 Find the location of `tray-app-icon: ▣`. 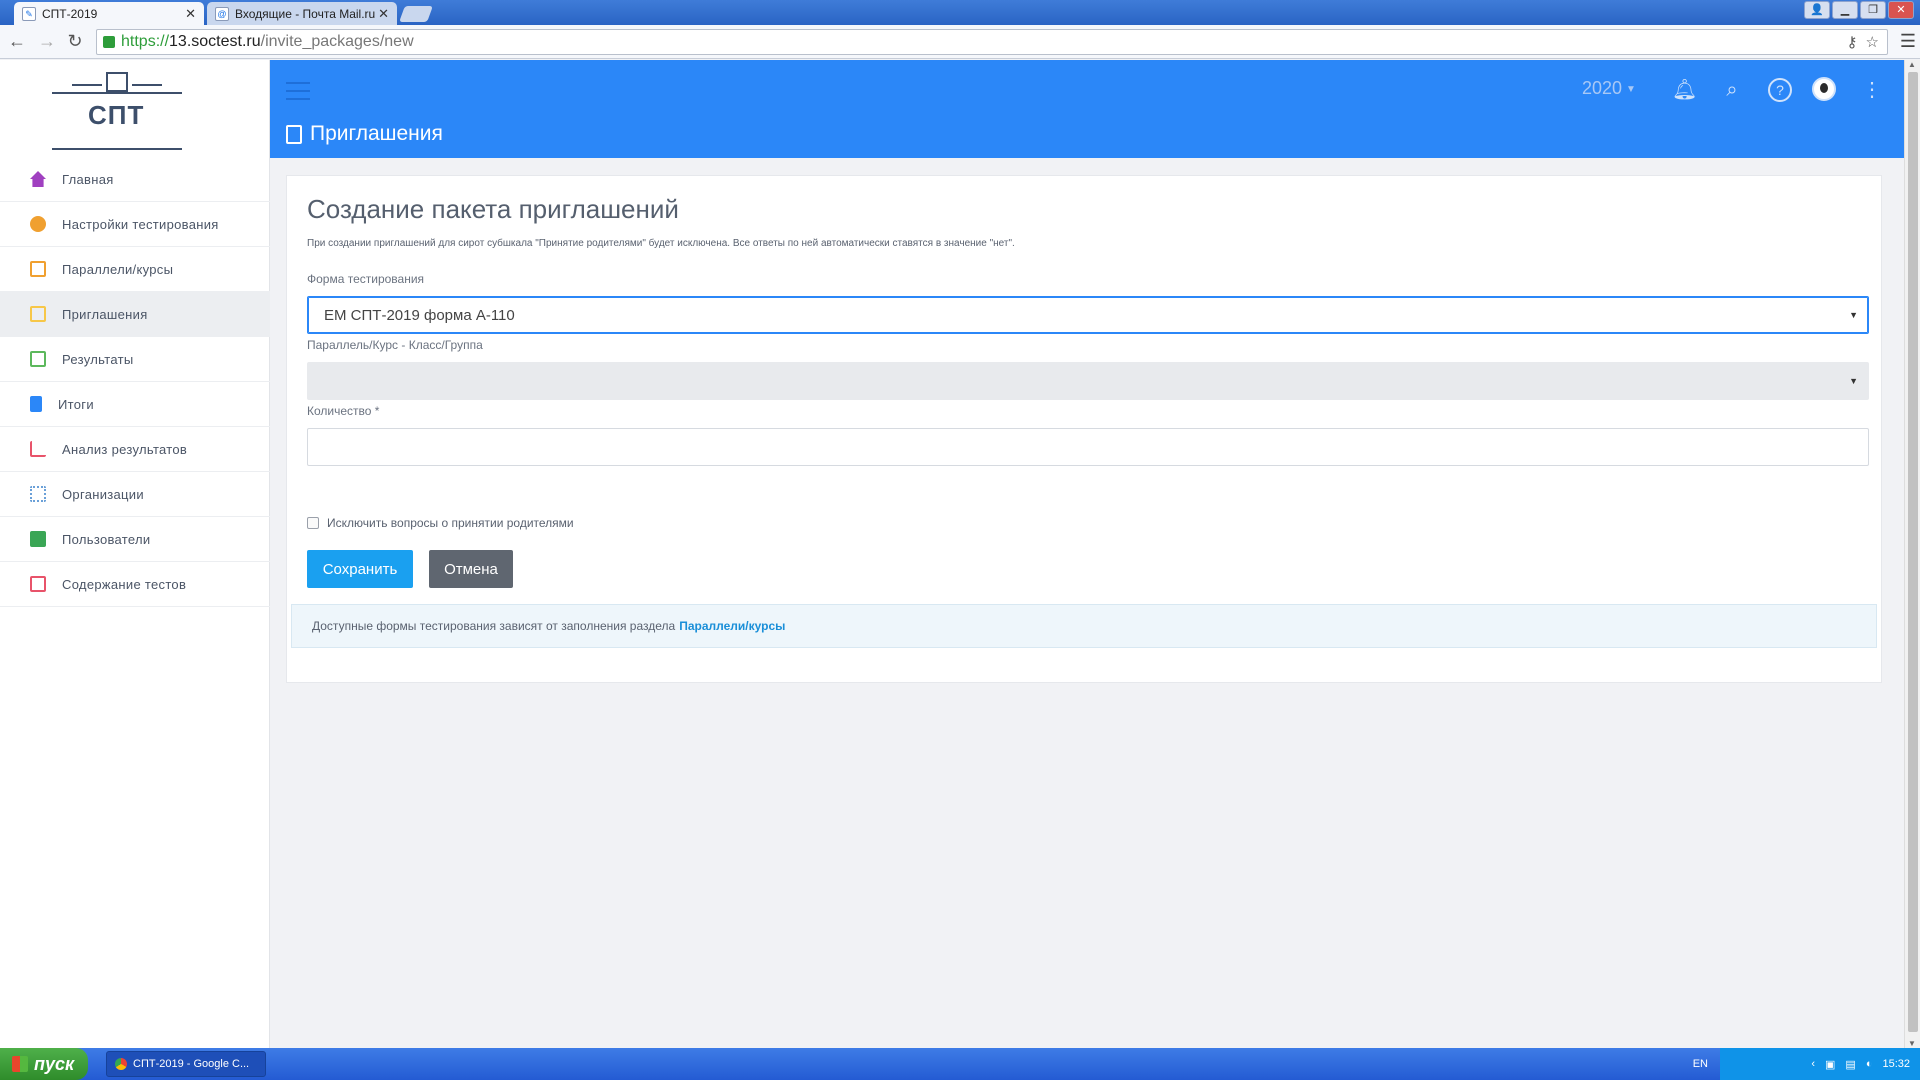

tray-app-icon: ▣ is located at coordinates (1830, 1064).